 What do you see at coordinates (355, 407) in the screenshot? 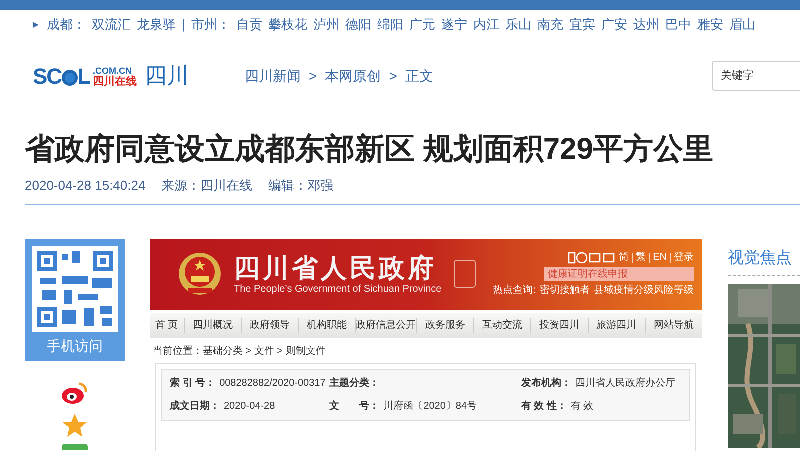
I see `field-label: 文 号：` at bounding box center [355, 407].